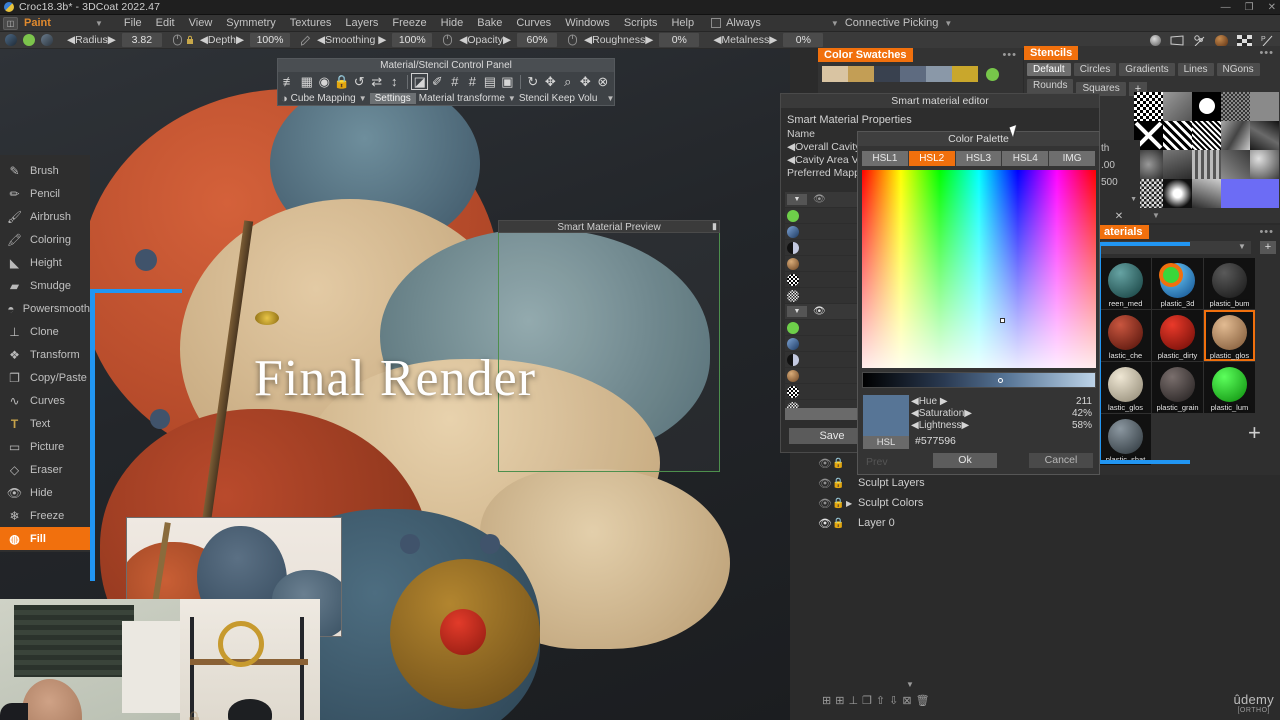 The height and width of the screenshot is (720, 1280). What do you see at coordinates (568, 81) in the screenshot?
I see `zoom-icon: ⌕` at bounding box center [568, 81].